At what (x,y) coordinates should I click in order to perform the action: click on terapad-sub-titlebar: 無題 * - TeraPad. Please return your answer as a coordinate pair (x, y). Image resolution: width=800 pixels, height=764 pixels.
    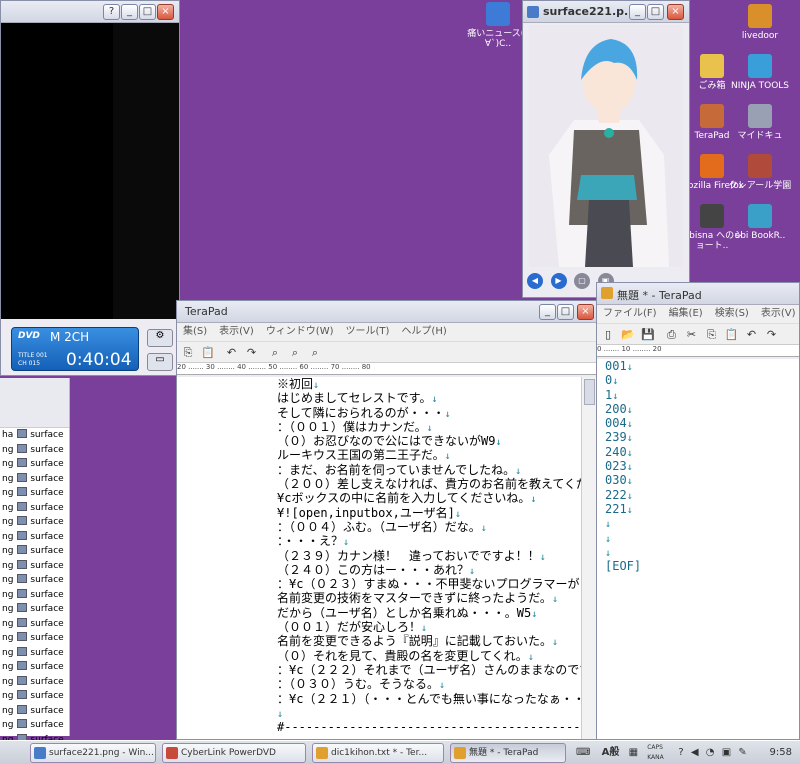
    Looking at the image, I should click on (698, 294).